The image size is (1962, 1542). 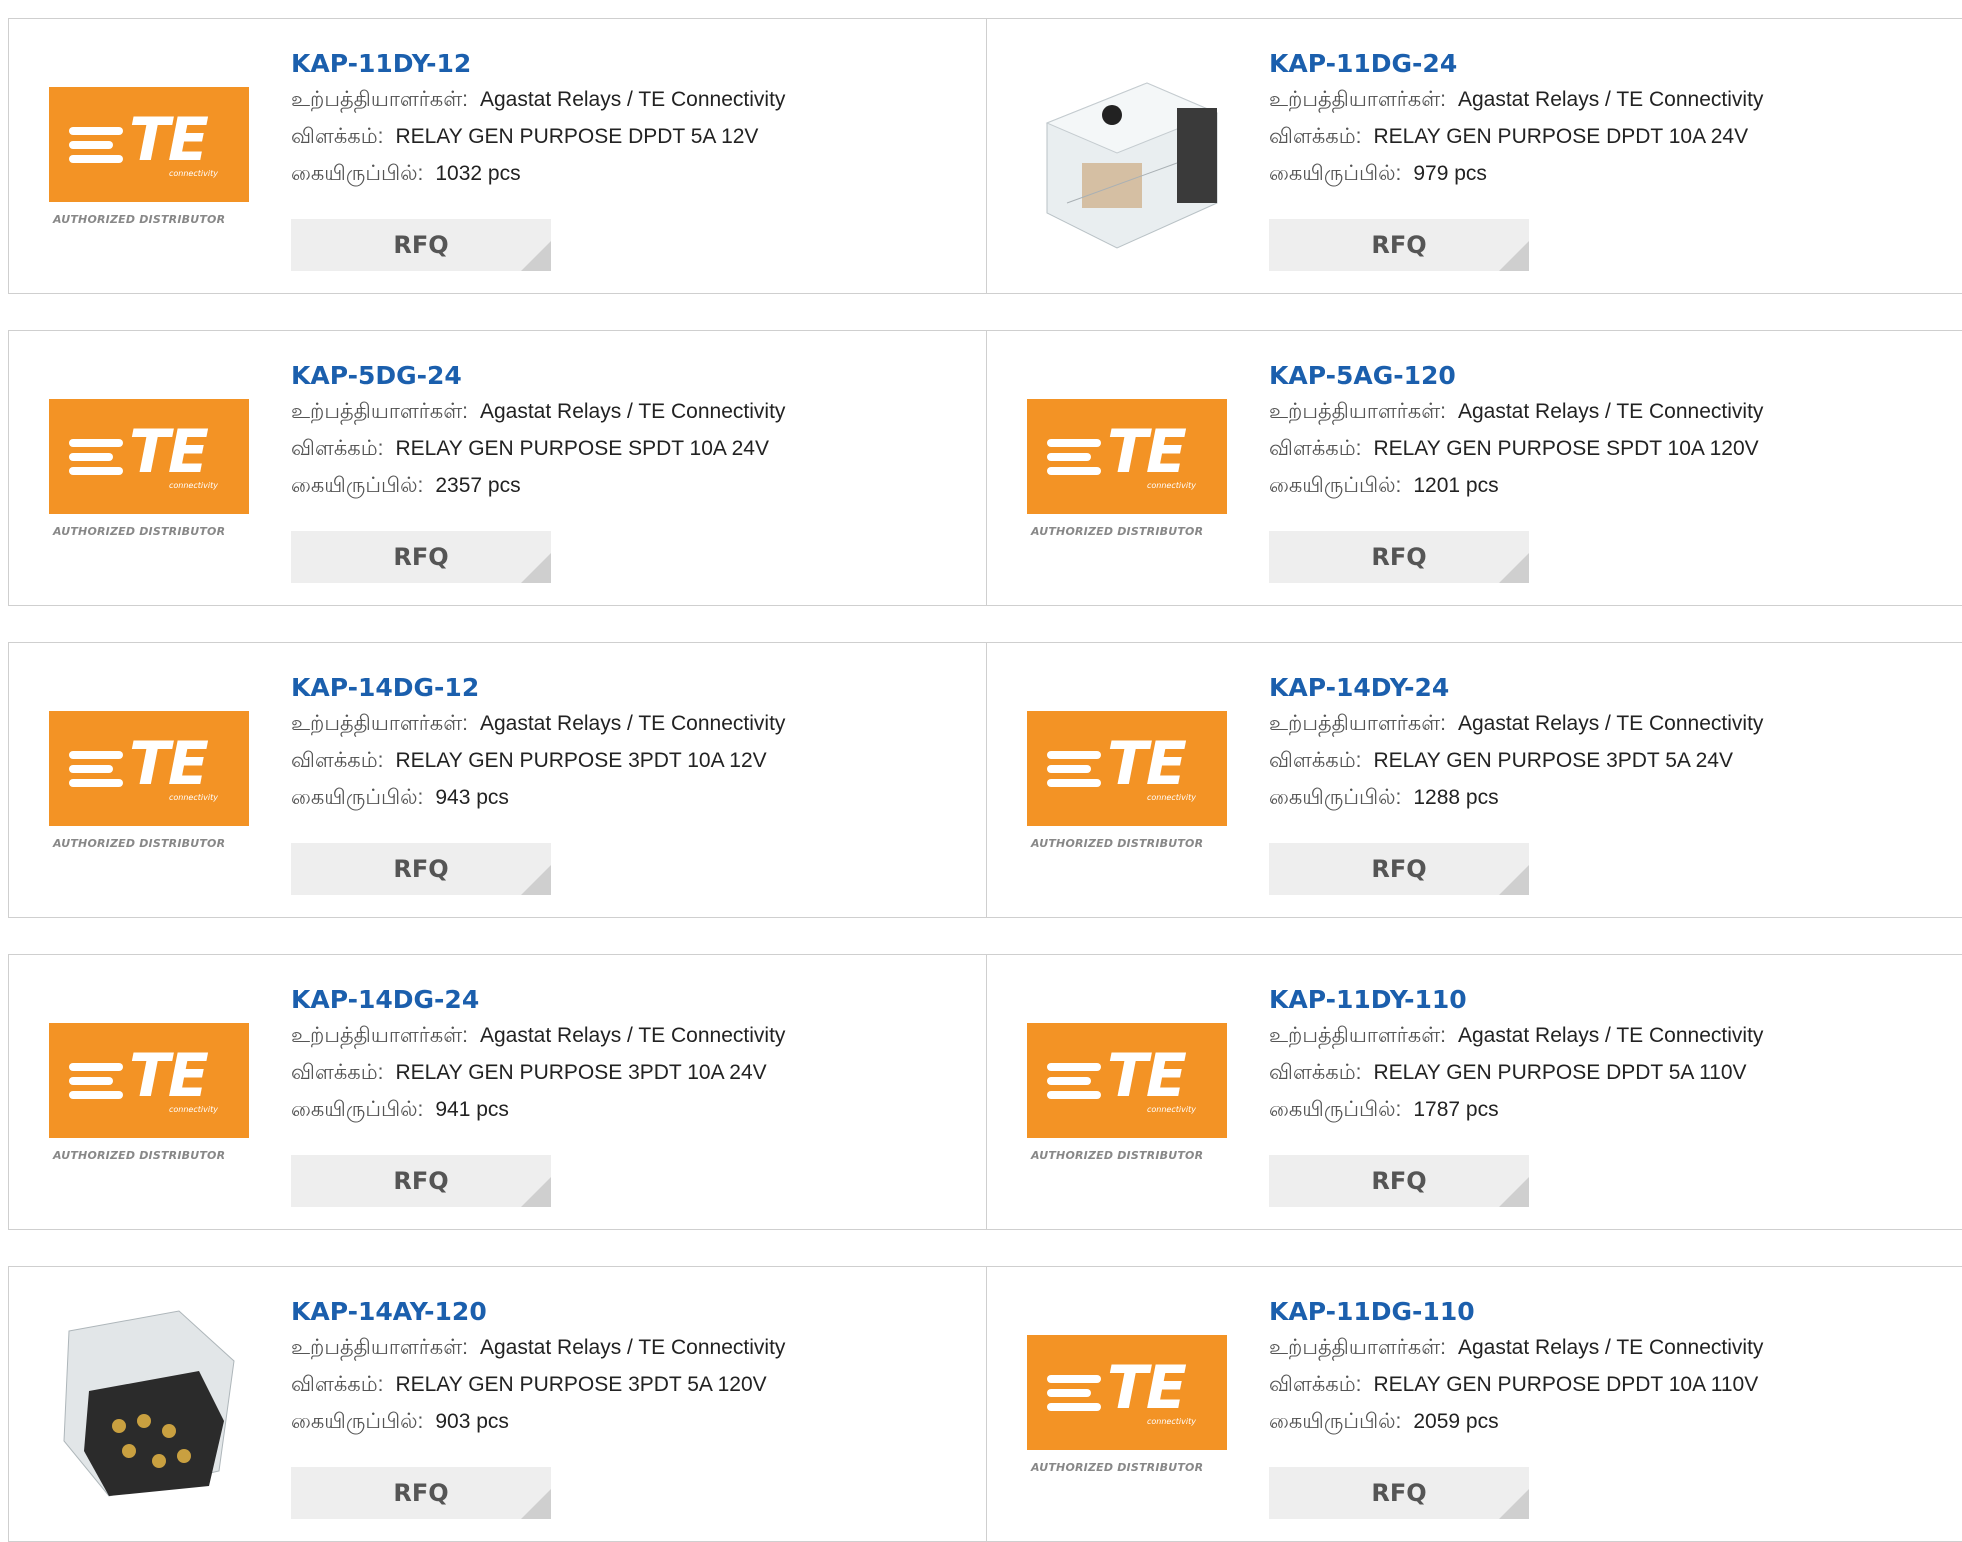 I want to click on part-number-link: KAP-14DG-24, so click(x=634, y=1000).